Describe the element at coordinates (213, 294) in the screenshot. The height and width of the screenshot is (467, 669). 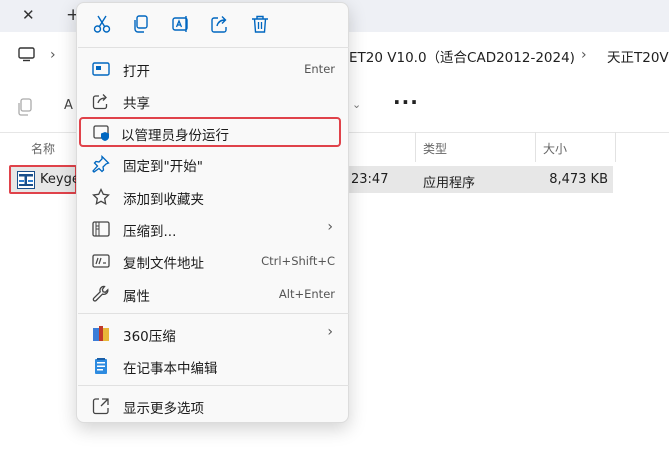
I see `menu-item-properties: 属性 Alt+Enter` at that location.